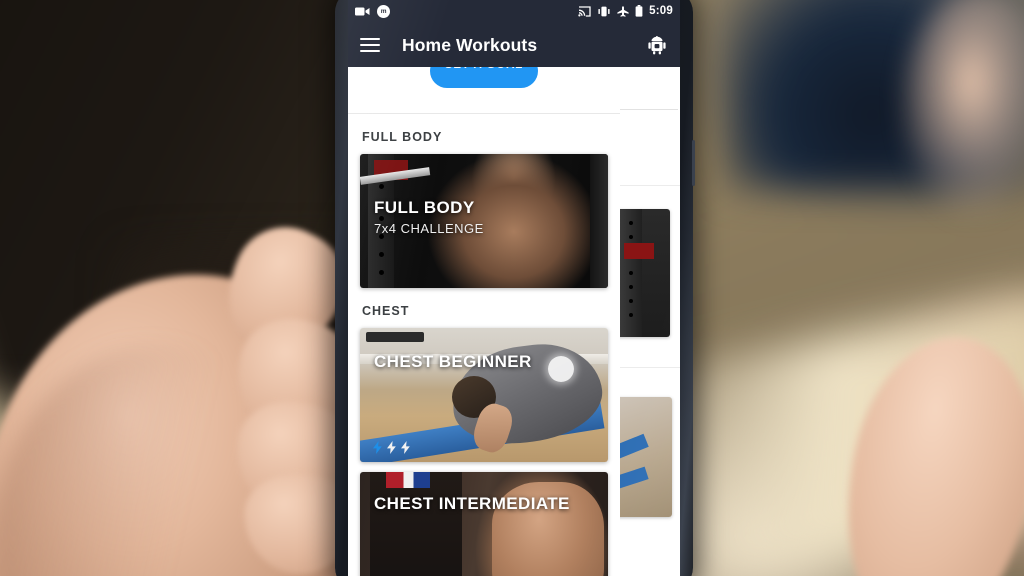  What do you see at coordinates (484, 77) in the screenshot?
I see `set-a-goal-button: SET A GOAL` at bounding box center [484, 77].